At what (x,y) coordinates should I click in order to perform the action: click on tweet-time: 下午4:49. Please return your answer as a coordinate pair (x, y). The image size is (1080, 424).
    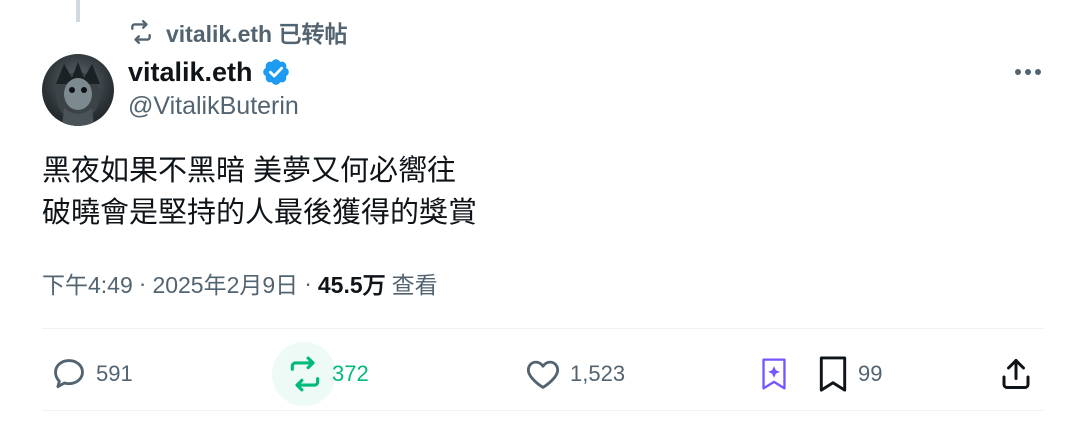
    Looking at the image, I should click on (87, 283).